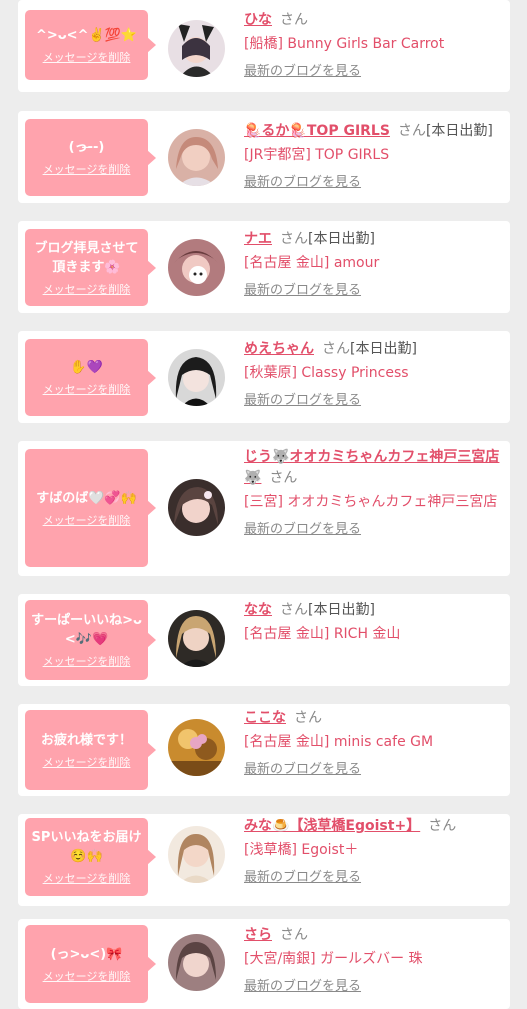  What do you see at coordinates (371, 502) in the screenshot?
I see `shop-name: [三宮] オオカミちゃんカフェ神戸三宮店` at bounding box center [371, 502].